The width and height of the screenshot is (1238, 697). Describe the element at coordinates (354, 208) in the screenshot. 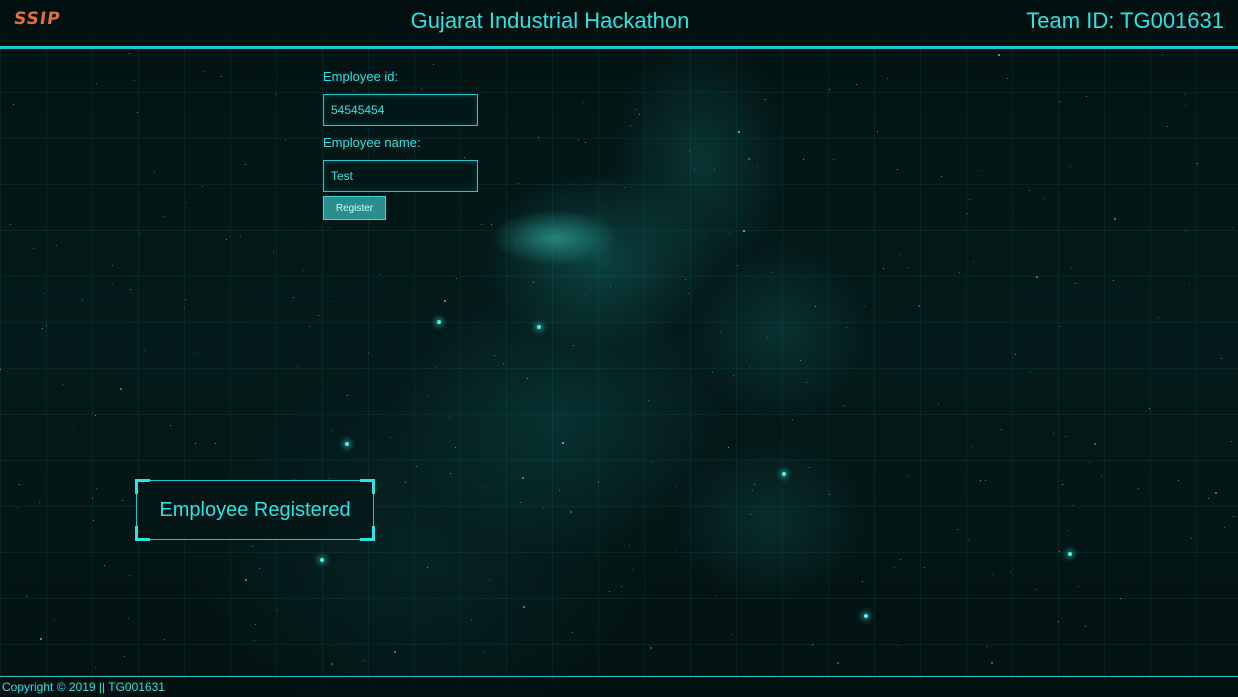

I see `register-button: Register` at that location.